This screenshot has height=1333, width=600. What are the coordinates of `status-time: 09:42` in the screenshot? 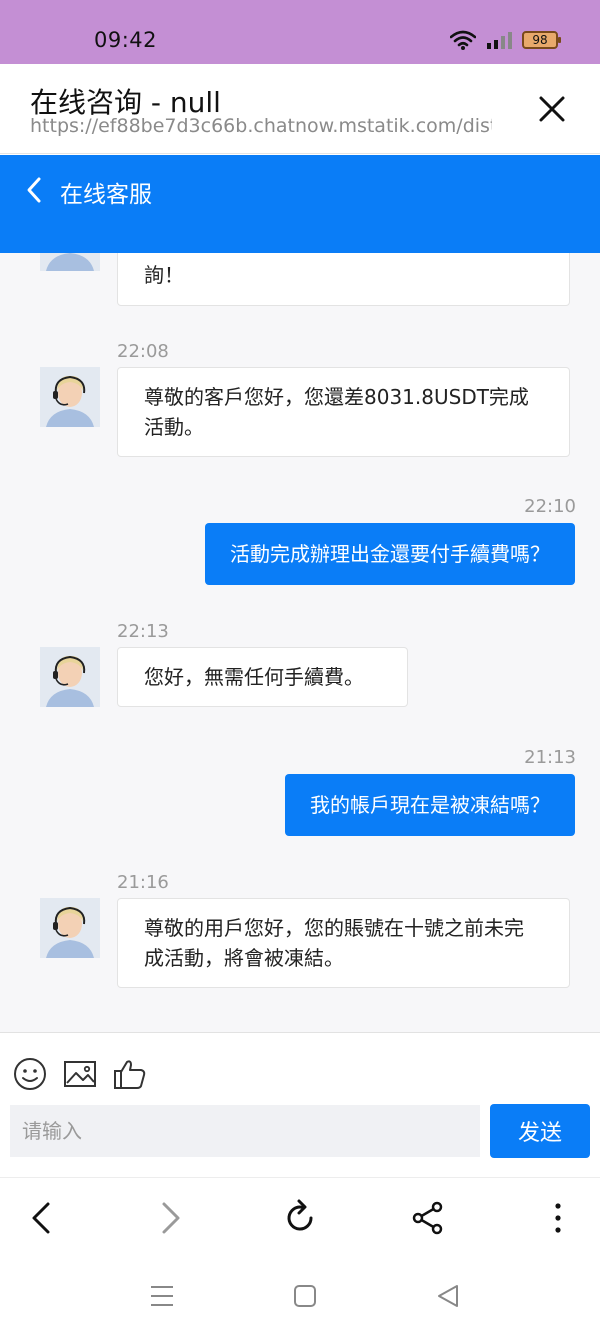 It's located at (126, 40).